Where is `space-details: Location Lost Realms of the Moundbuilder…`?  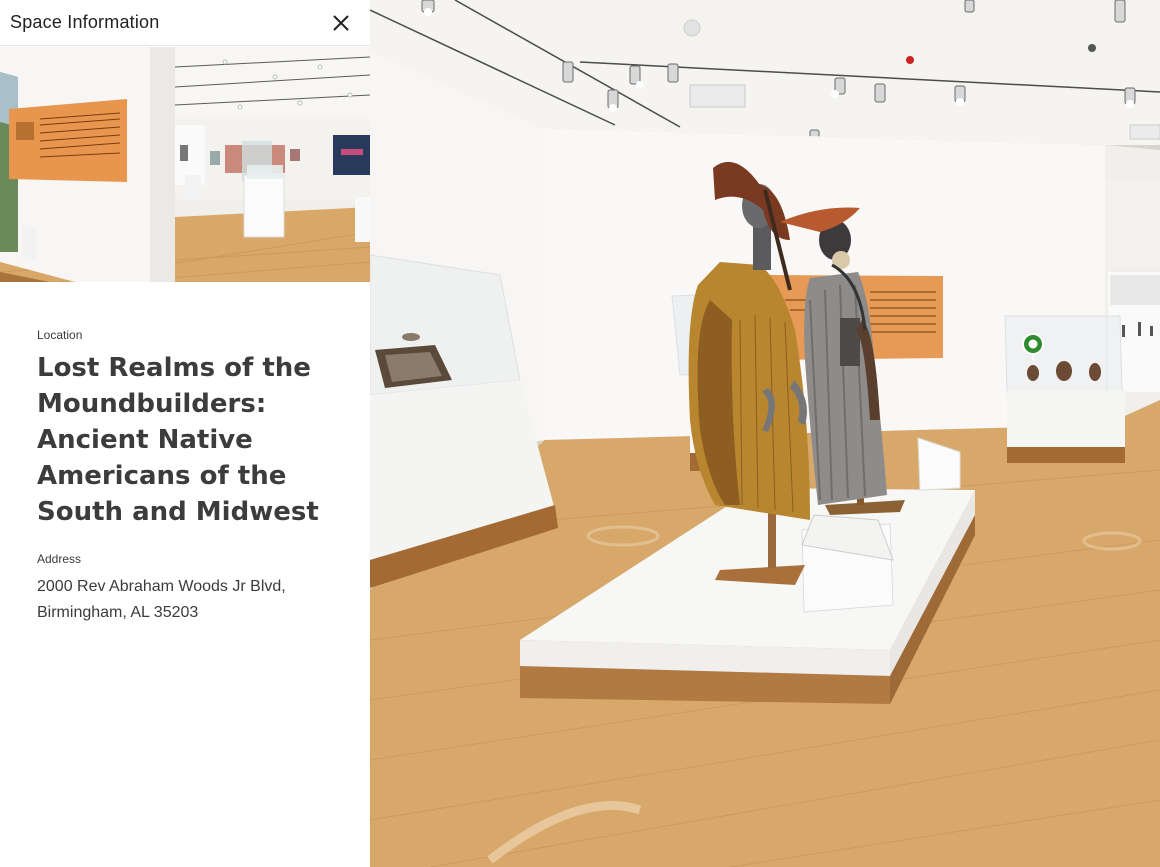 space-details: Location Lost Realms of the Moundbuilder… is located at coordinates (187, 477).